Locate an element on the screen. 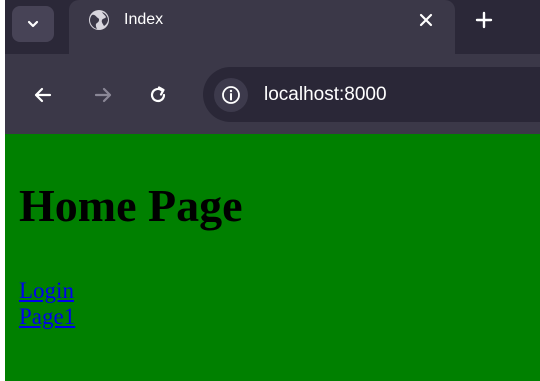 This screenshot has height=381, width=540. plus-icon is located at coordinates (484, 20).